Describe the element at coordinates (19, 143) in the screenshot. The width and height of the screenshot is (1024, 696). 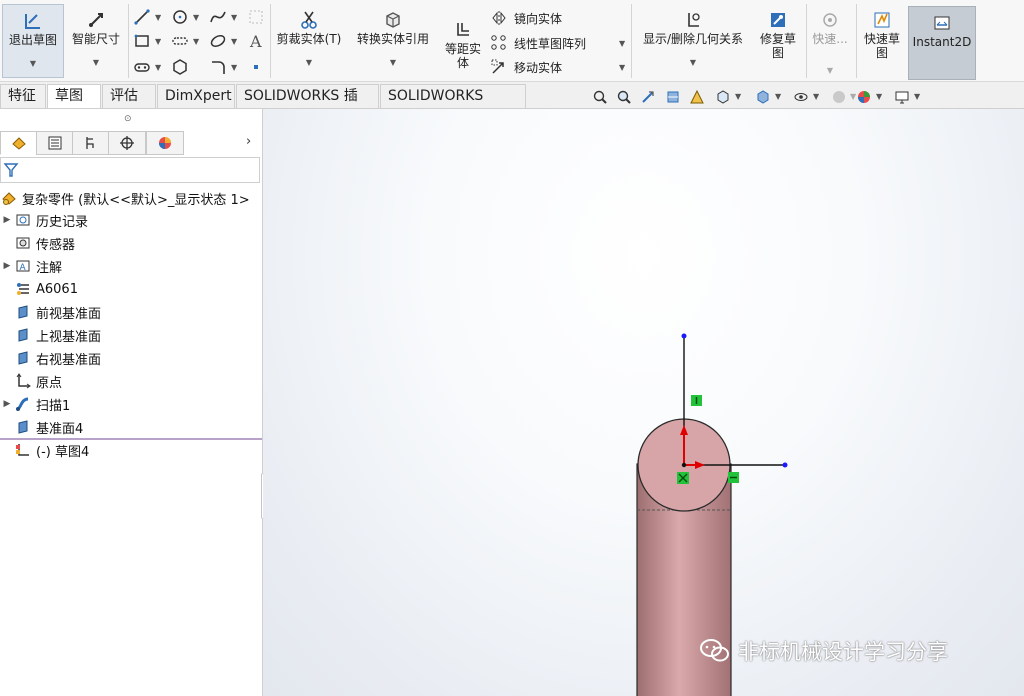
I see `feature-manager-tab-icon` at that location.